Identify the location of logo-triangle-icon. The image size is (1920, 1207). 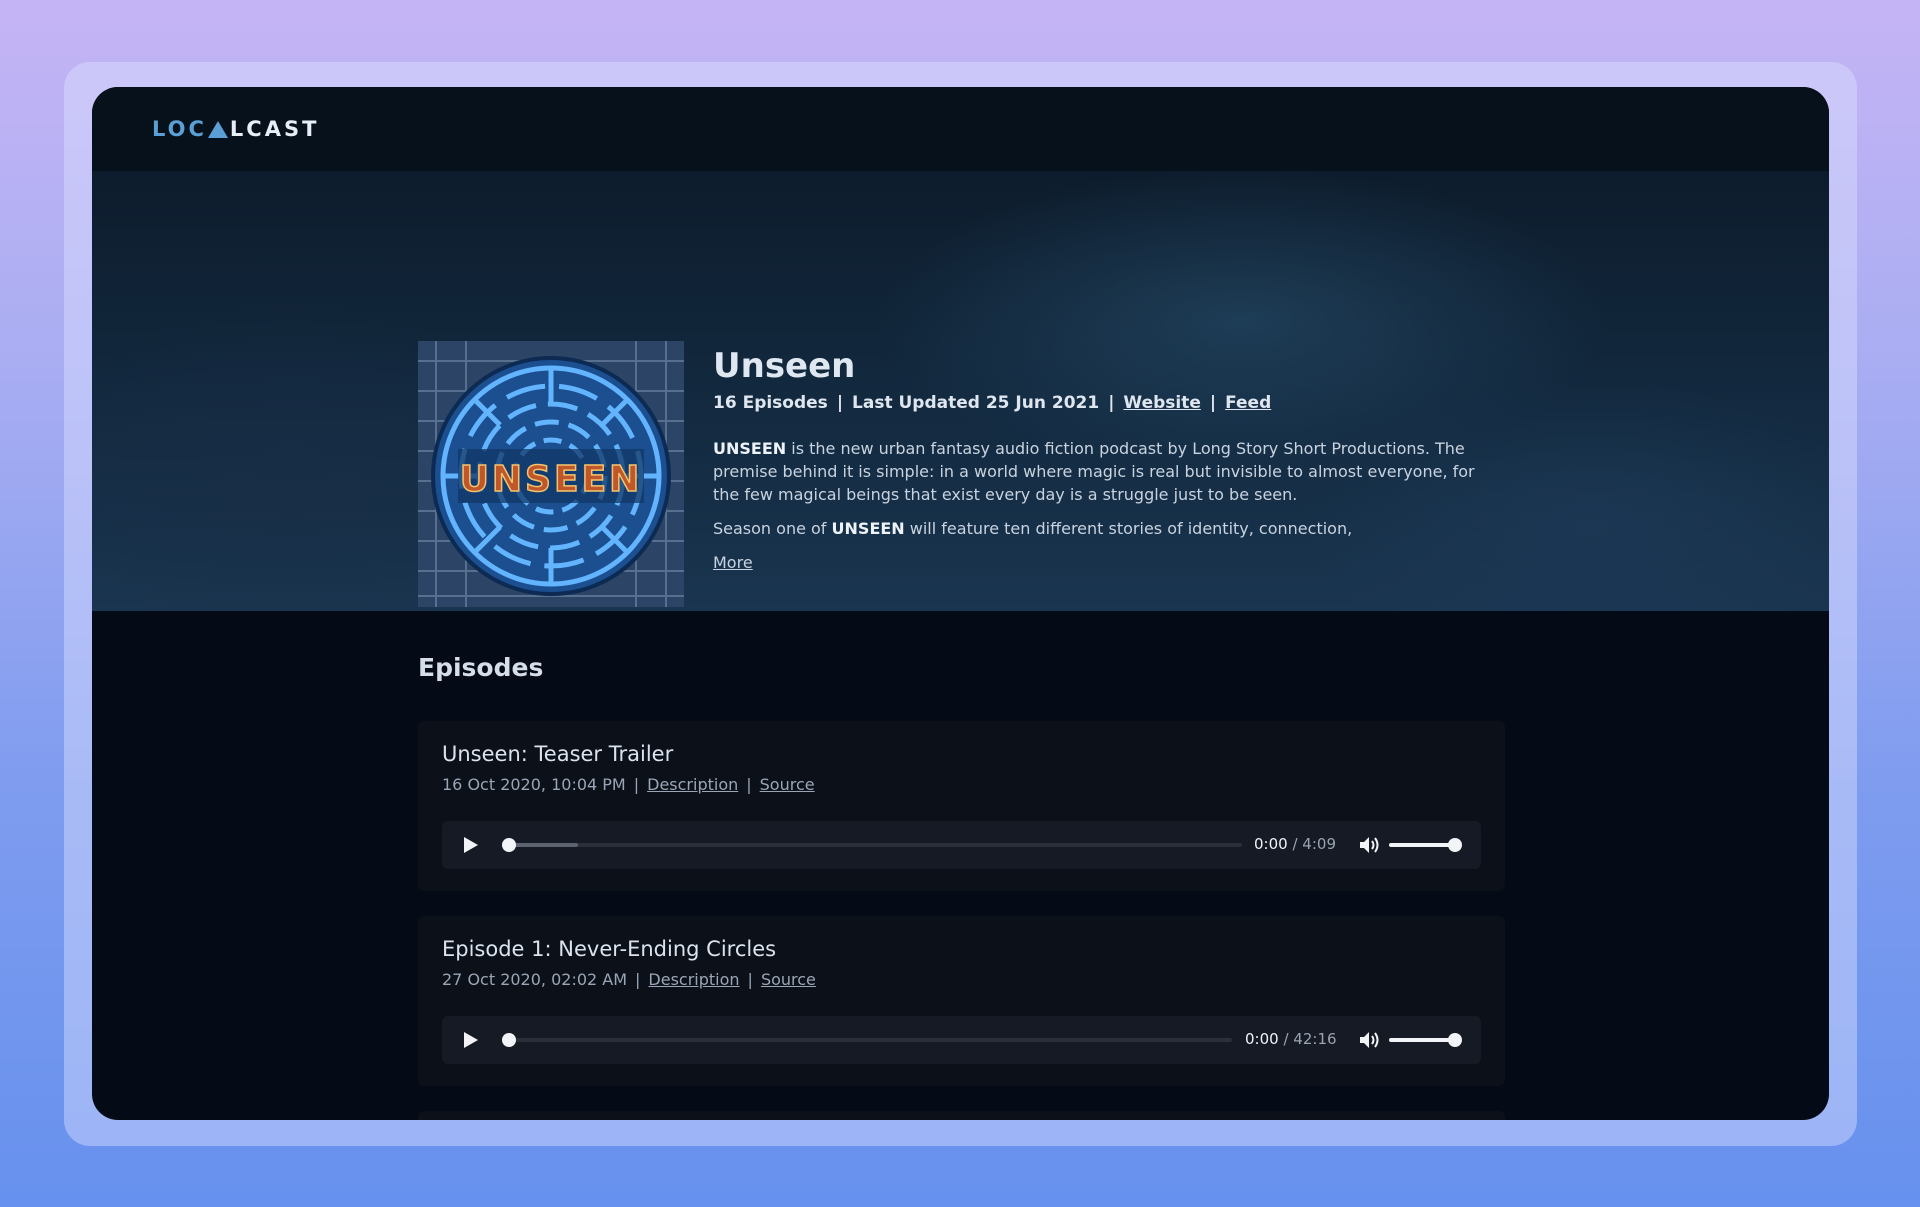
(217, 129).